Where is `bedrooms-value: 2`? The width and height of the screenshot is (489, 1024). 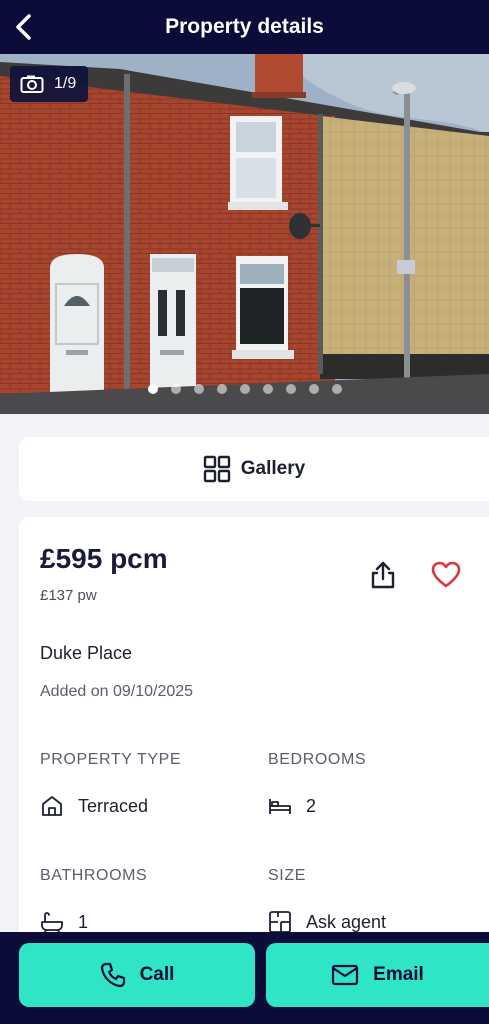 bedrooms-value: 2 is located at coordinates (292, 806).